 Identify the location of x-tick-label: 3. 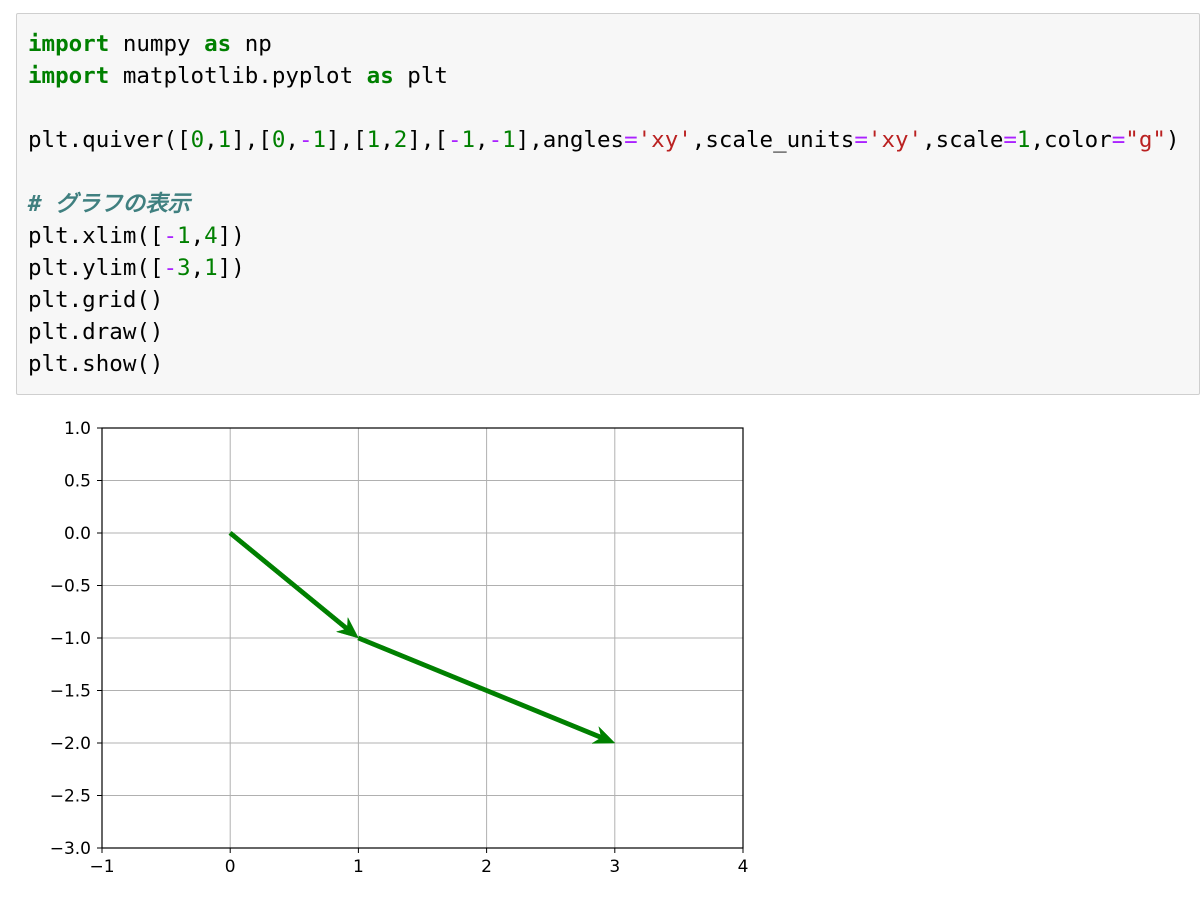
(614, 867).